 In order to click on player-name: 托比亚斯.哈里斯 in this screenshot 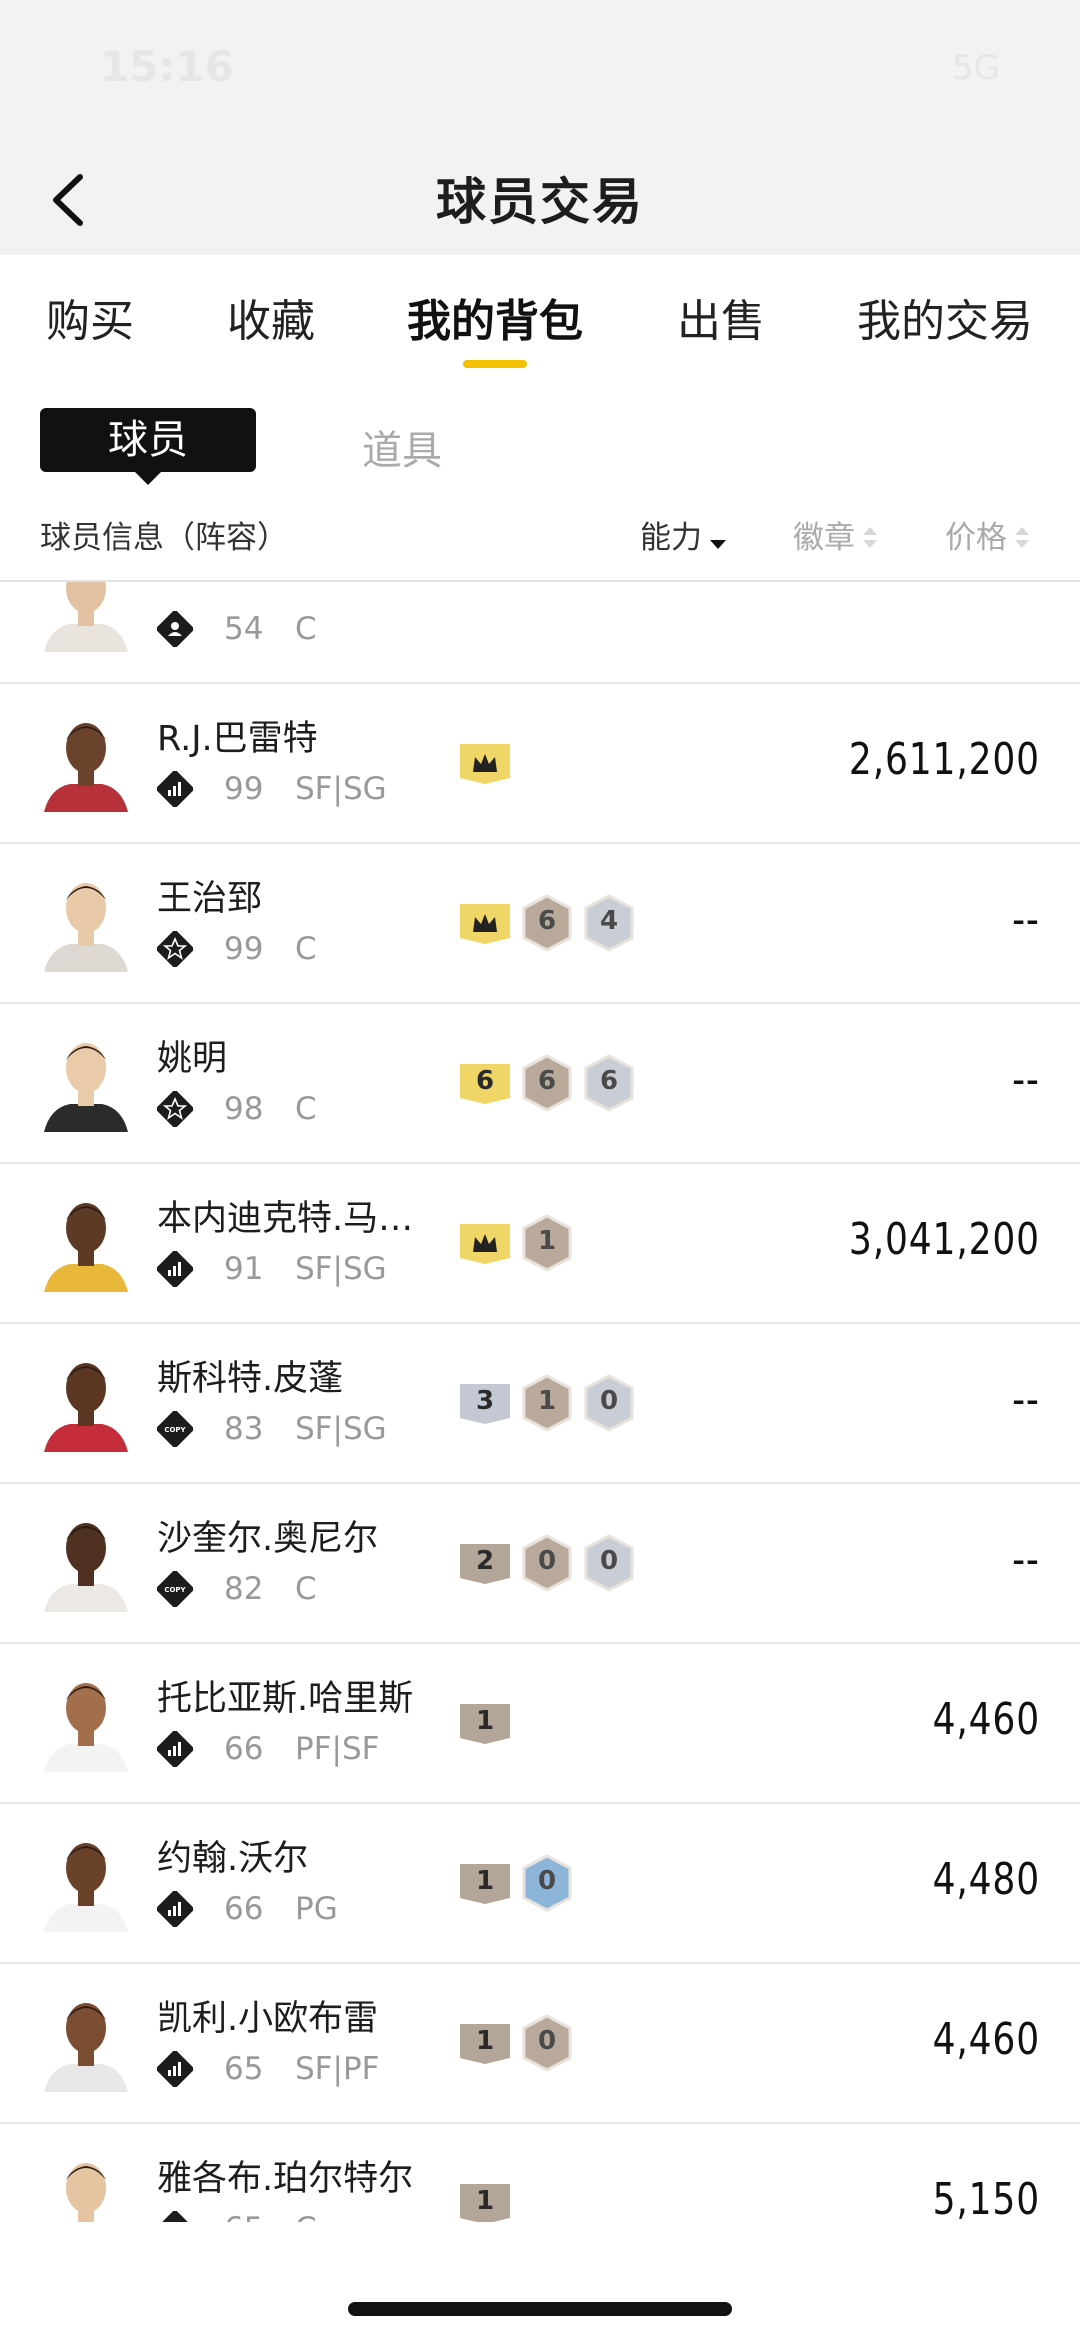, I will do `click(285, 1699)`.